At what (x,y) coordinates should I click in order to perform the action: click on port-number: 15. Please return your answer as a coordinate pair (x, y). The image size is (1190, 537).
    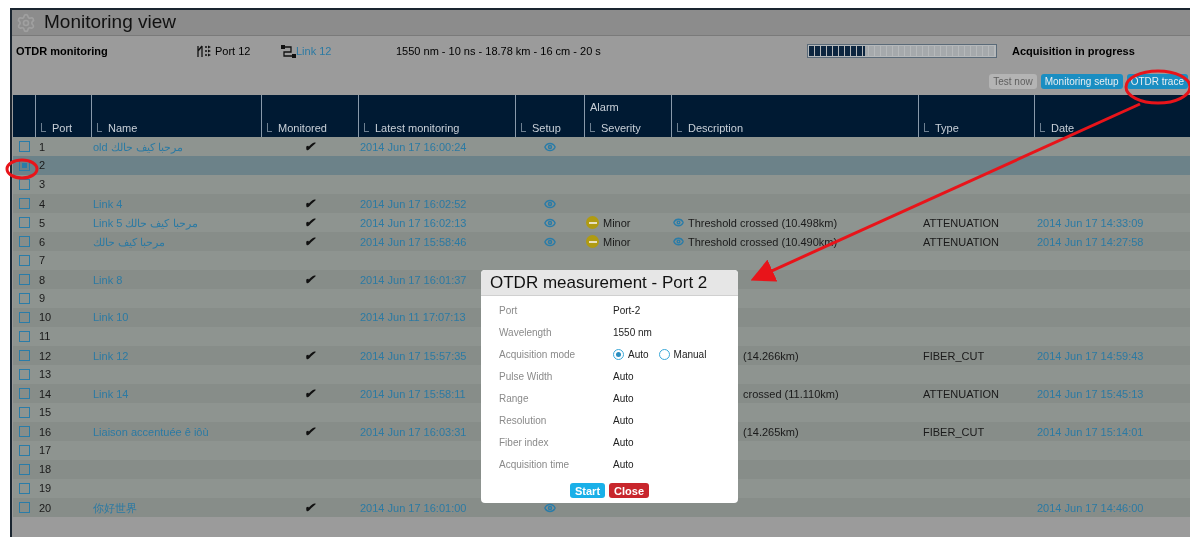
    Looking at the image, I should click on (45, 412).